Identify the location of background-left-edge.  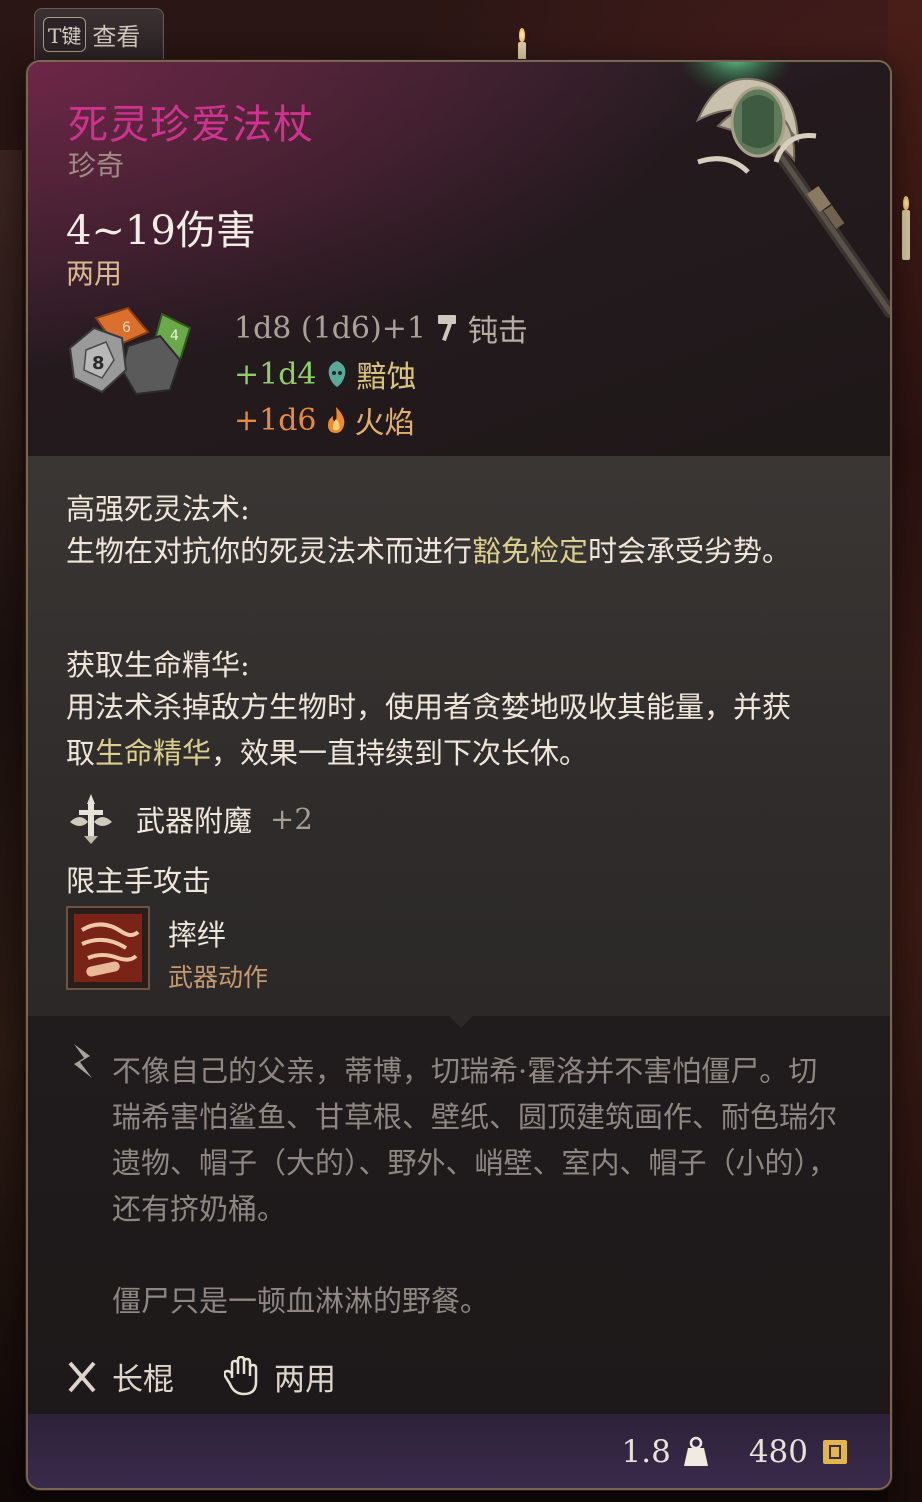
(11, 800).